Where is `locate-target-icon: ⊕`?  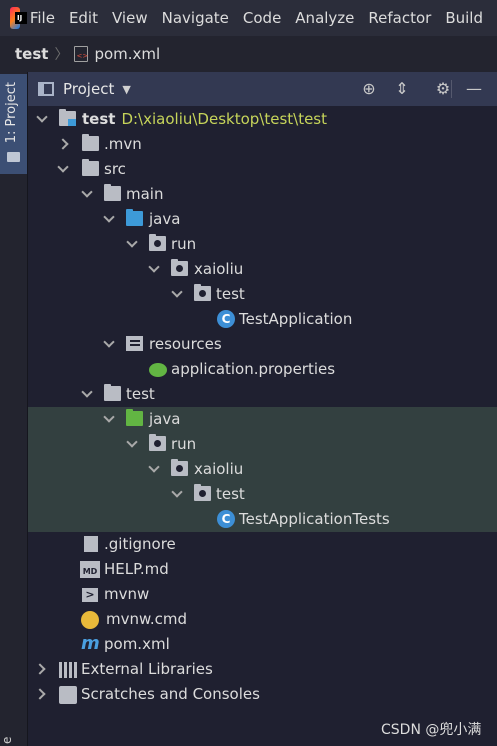 locate-target-icon: ⊕ is located at coordinates (369, 89).